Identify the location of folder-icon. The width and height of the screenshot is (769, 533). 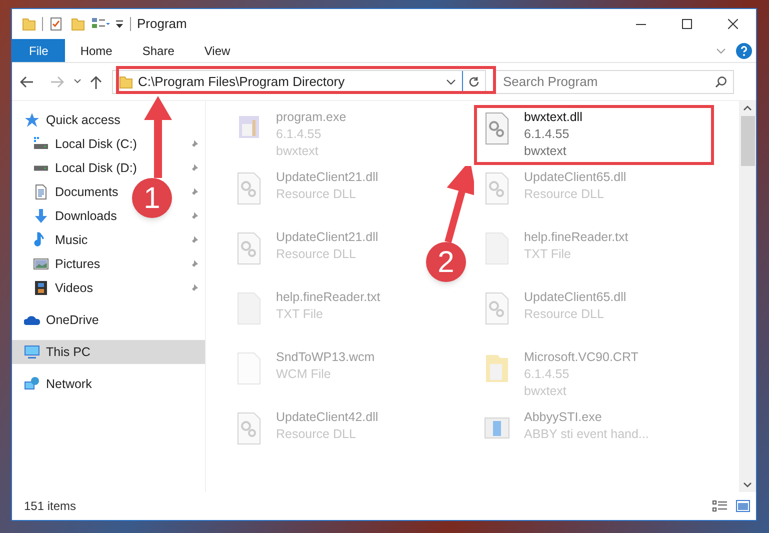
(126, 81).